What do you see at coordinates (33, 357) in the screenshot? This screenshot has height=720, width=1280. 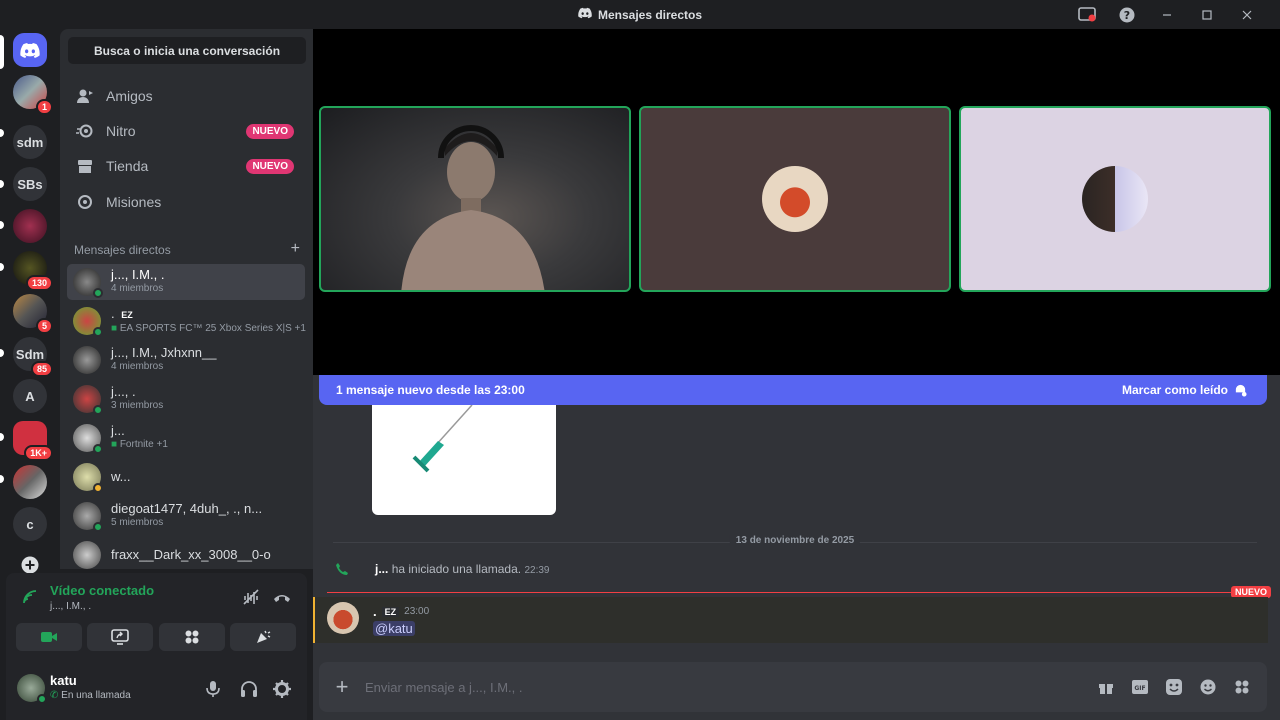 I see `server-icon: Sdm 85` at bounding box center [33, 357].